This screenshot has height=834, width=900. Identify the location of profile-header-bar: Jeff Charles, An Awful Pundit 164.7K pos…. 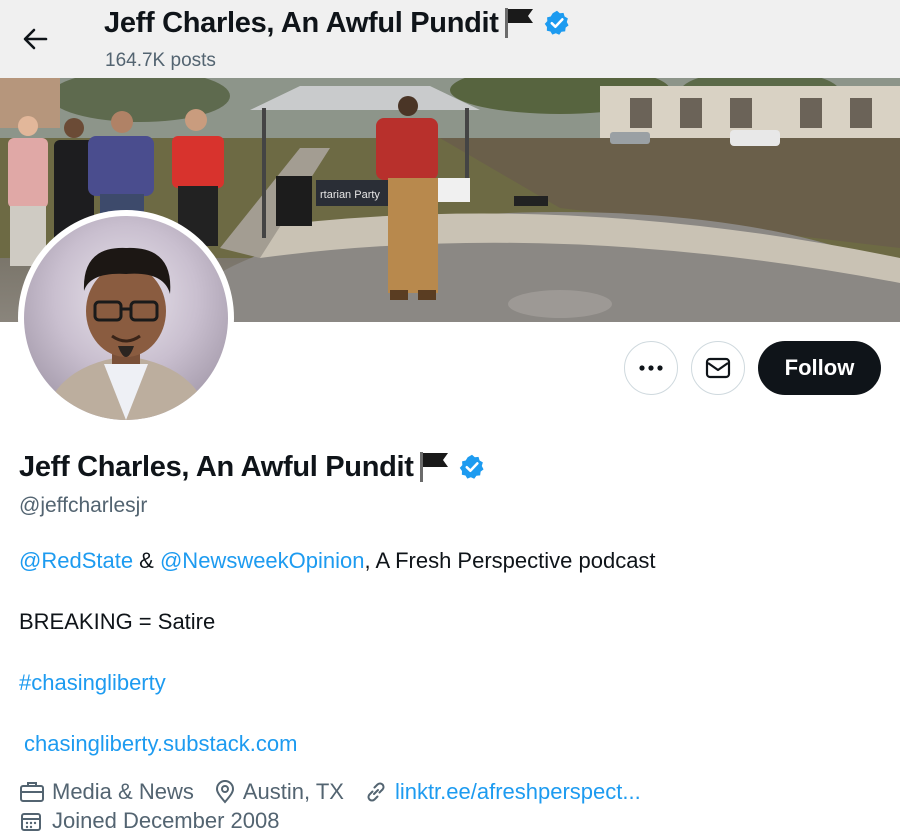
(450, 39).